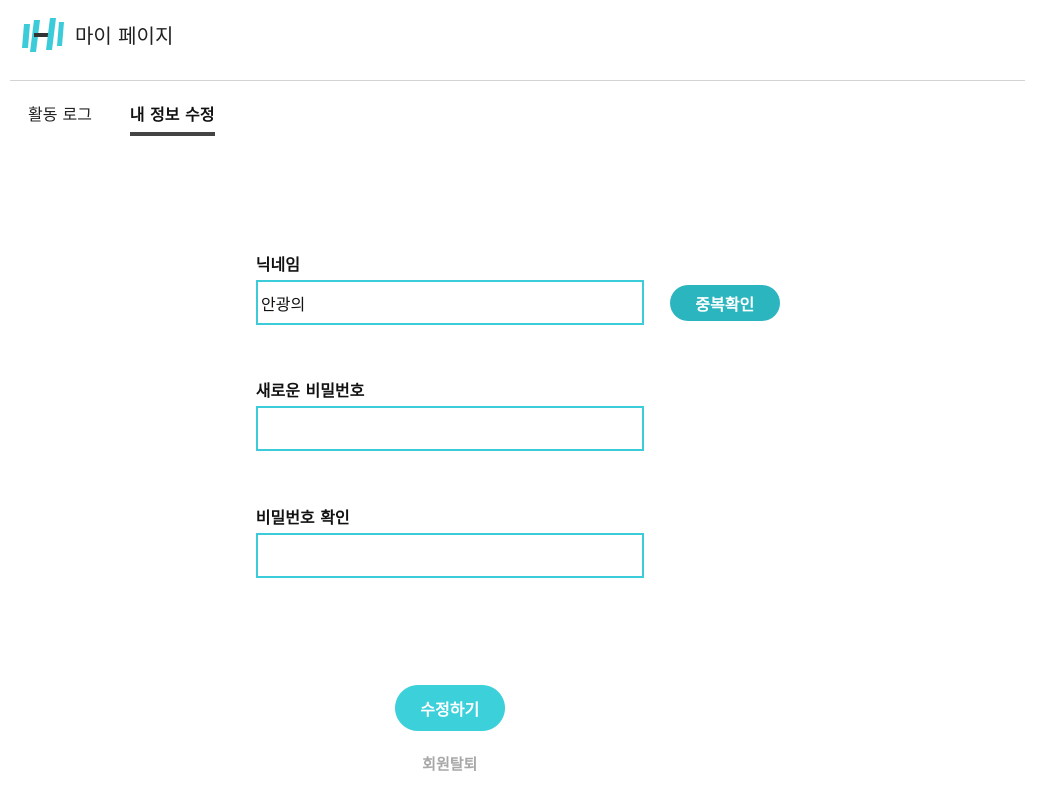  I want to click on logo-icon, so click(43, 35).